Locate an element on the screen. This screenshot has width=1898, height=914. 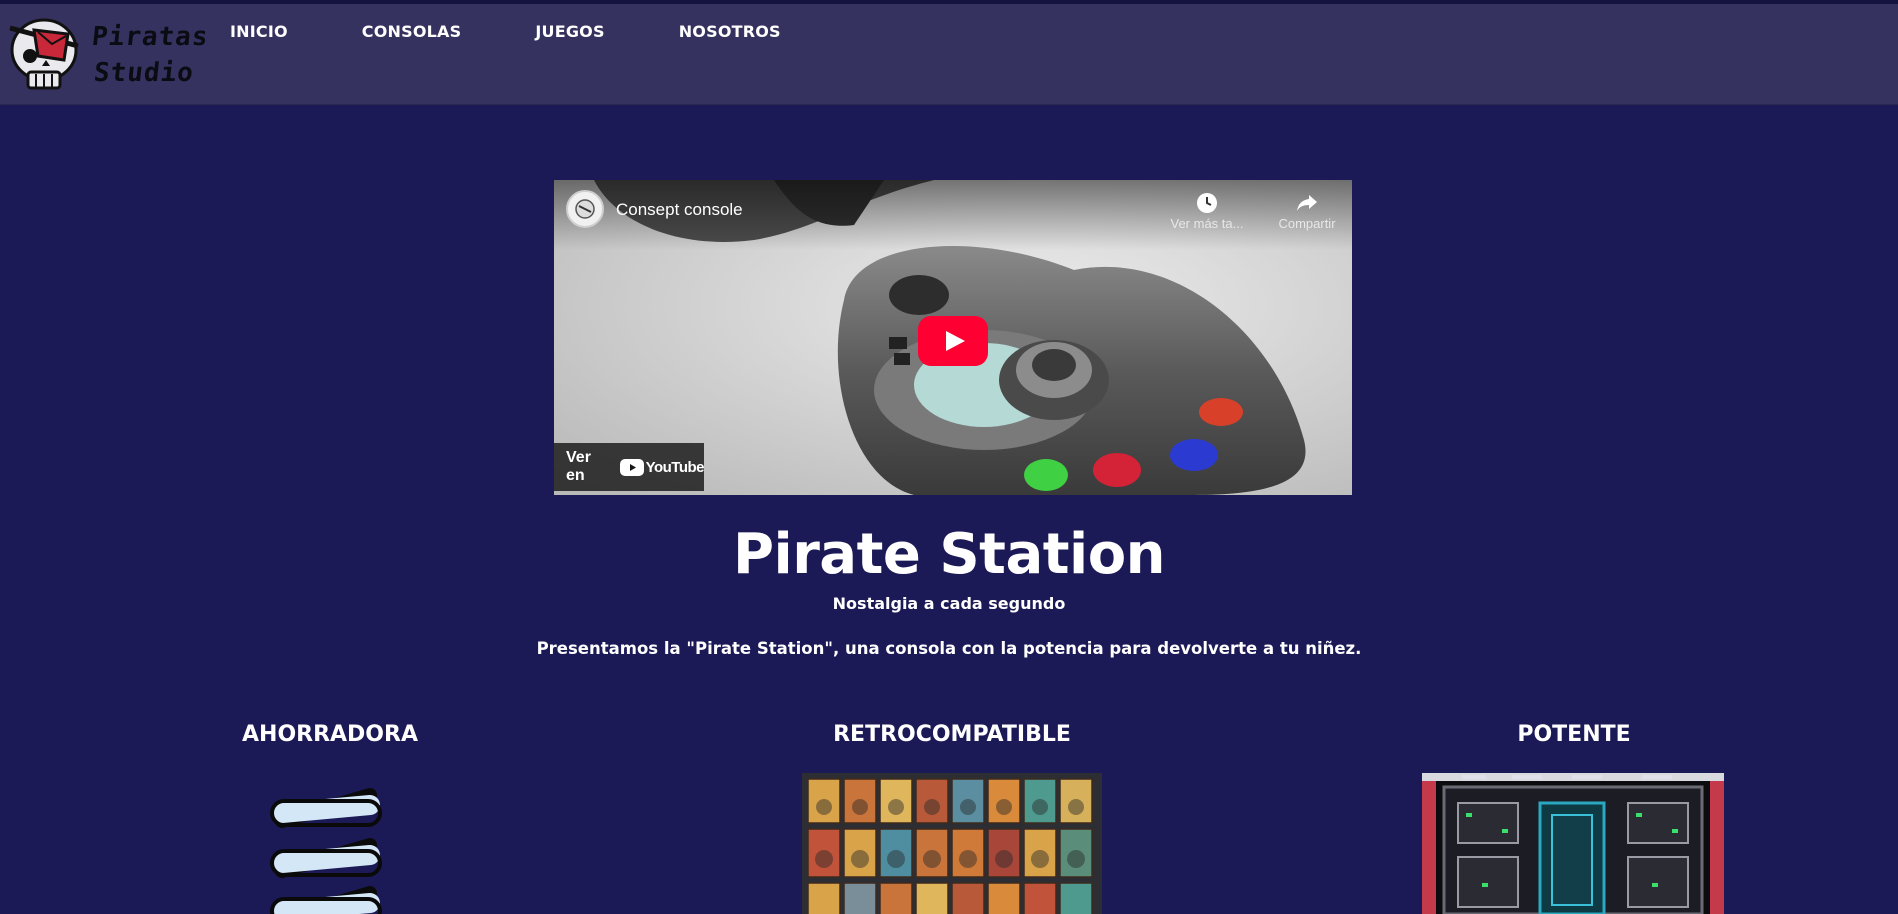
youtube-label: YouTube is located at coordinates (675, 467).